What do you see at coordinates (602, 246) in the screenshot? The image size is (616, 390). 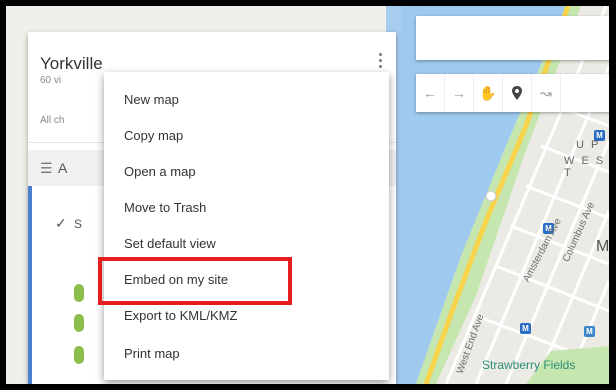 I see `district-label-partial: M` at bounding box center [602, 246].